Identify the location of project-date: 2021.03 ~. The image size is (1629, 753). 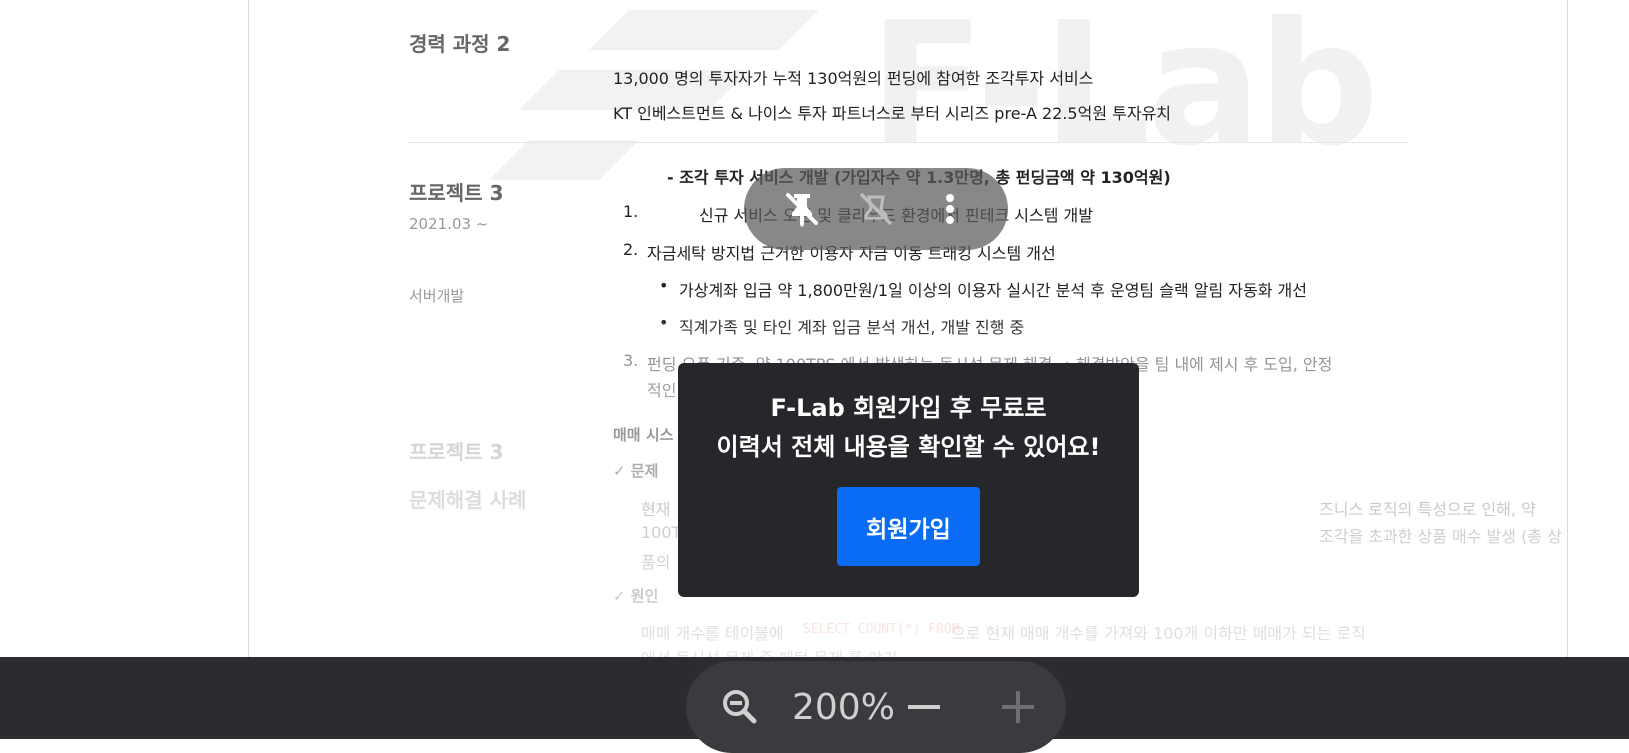
(449, 224).